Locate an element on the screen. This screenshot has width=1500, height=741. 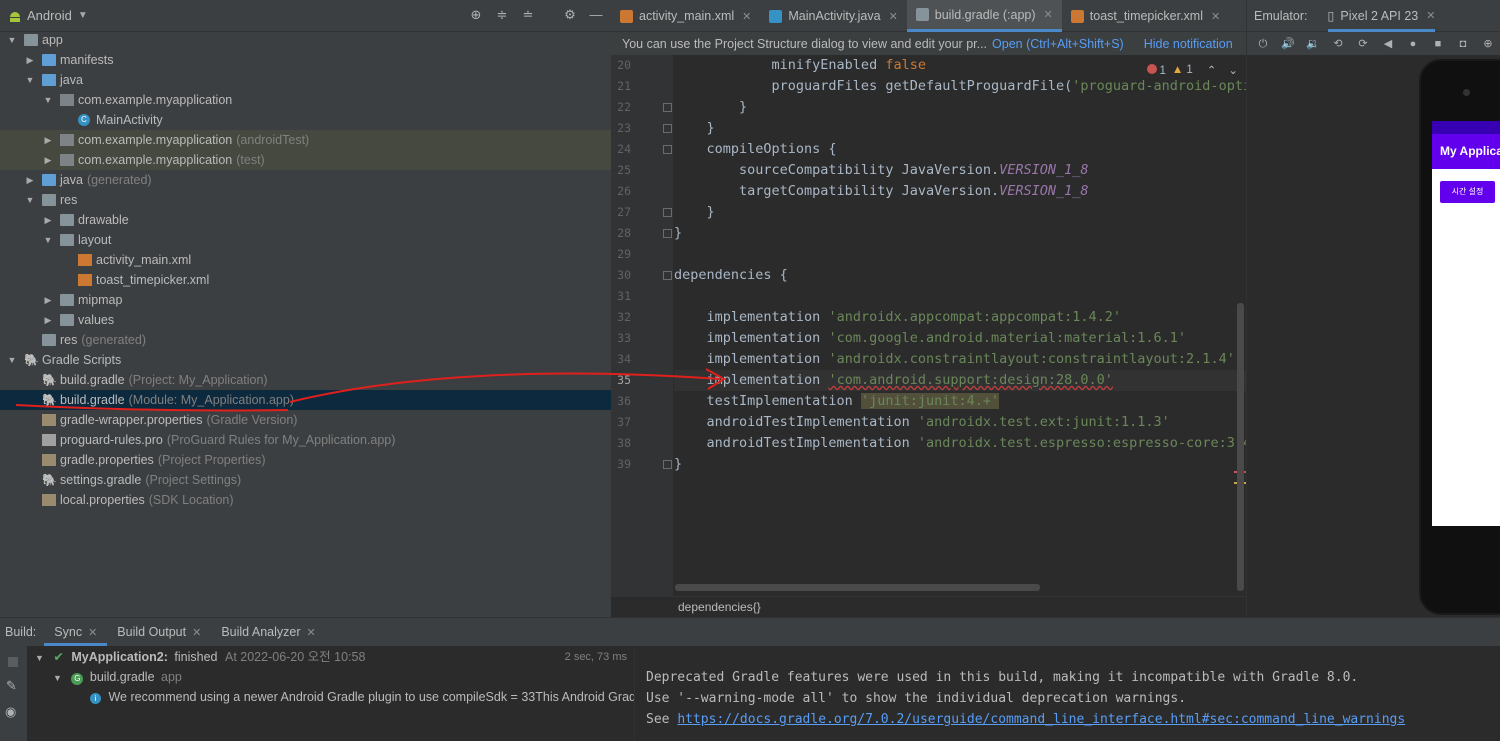
project-tree-item: gradle.properties (Project Properties) is located at coordinates (305, 460).